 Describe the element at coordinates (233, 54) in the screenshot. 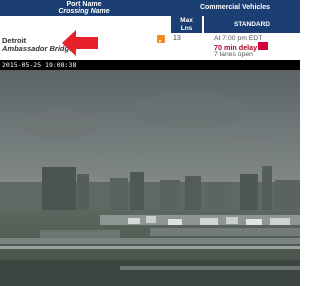

I see `lanes-open-text: 7 lanes open` at that location.